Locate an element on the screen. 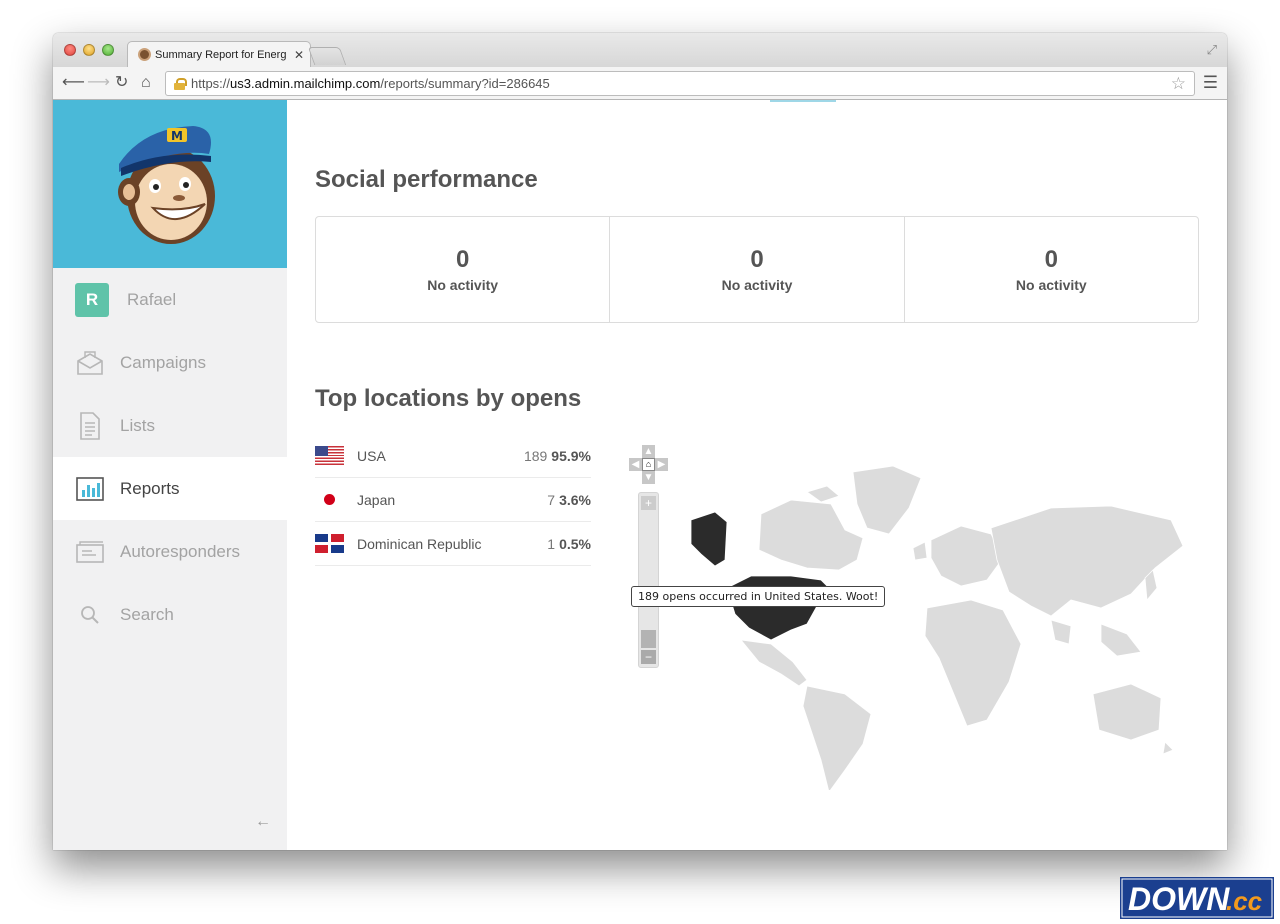 The height and width of the screenshot is (924, 1280). search-icon is located at coordinates (90, 615).